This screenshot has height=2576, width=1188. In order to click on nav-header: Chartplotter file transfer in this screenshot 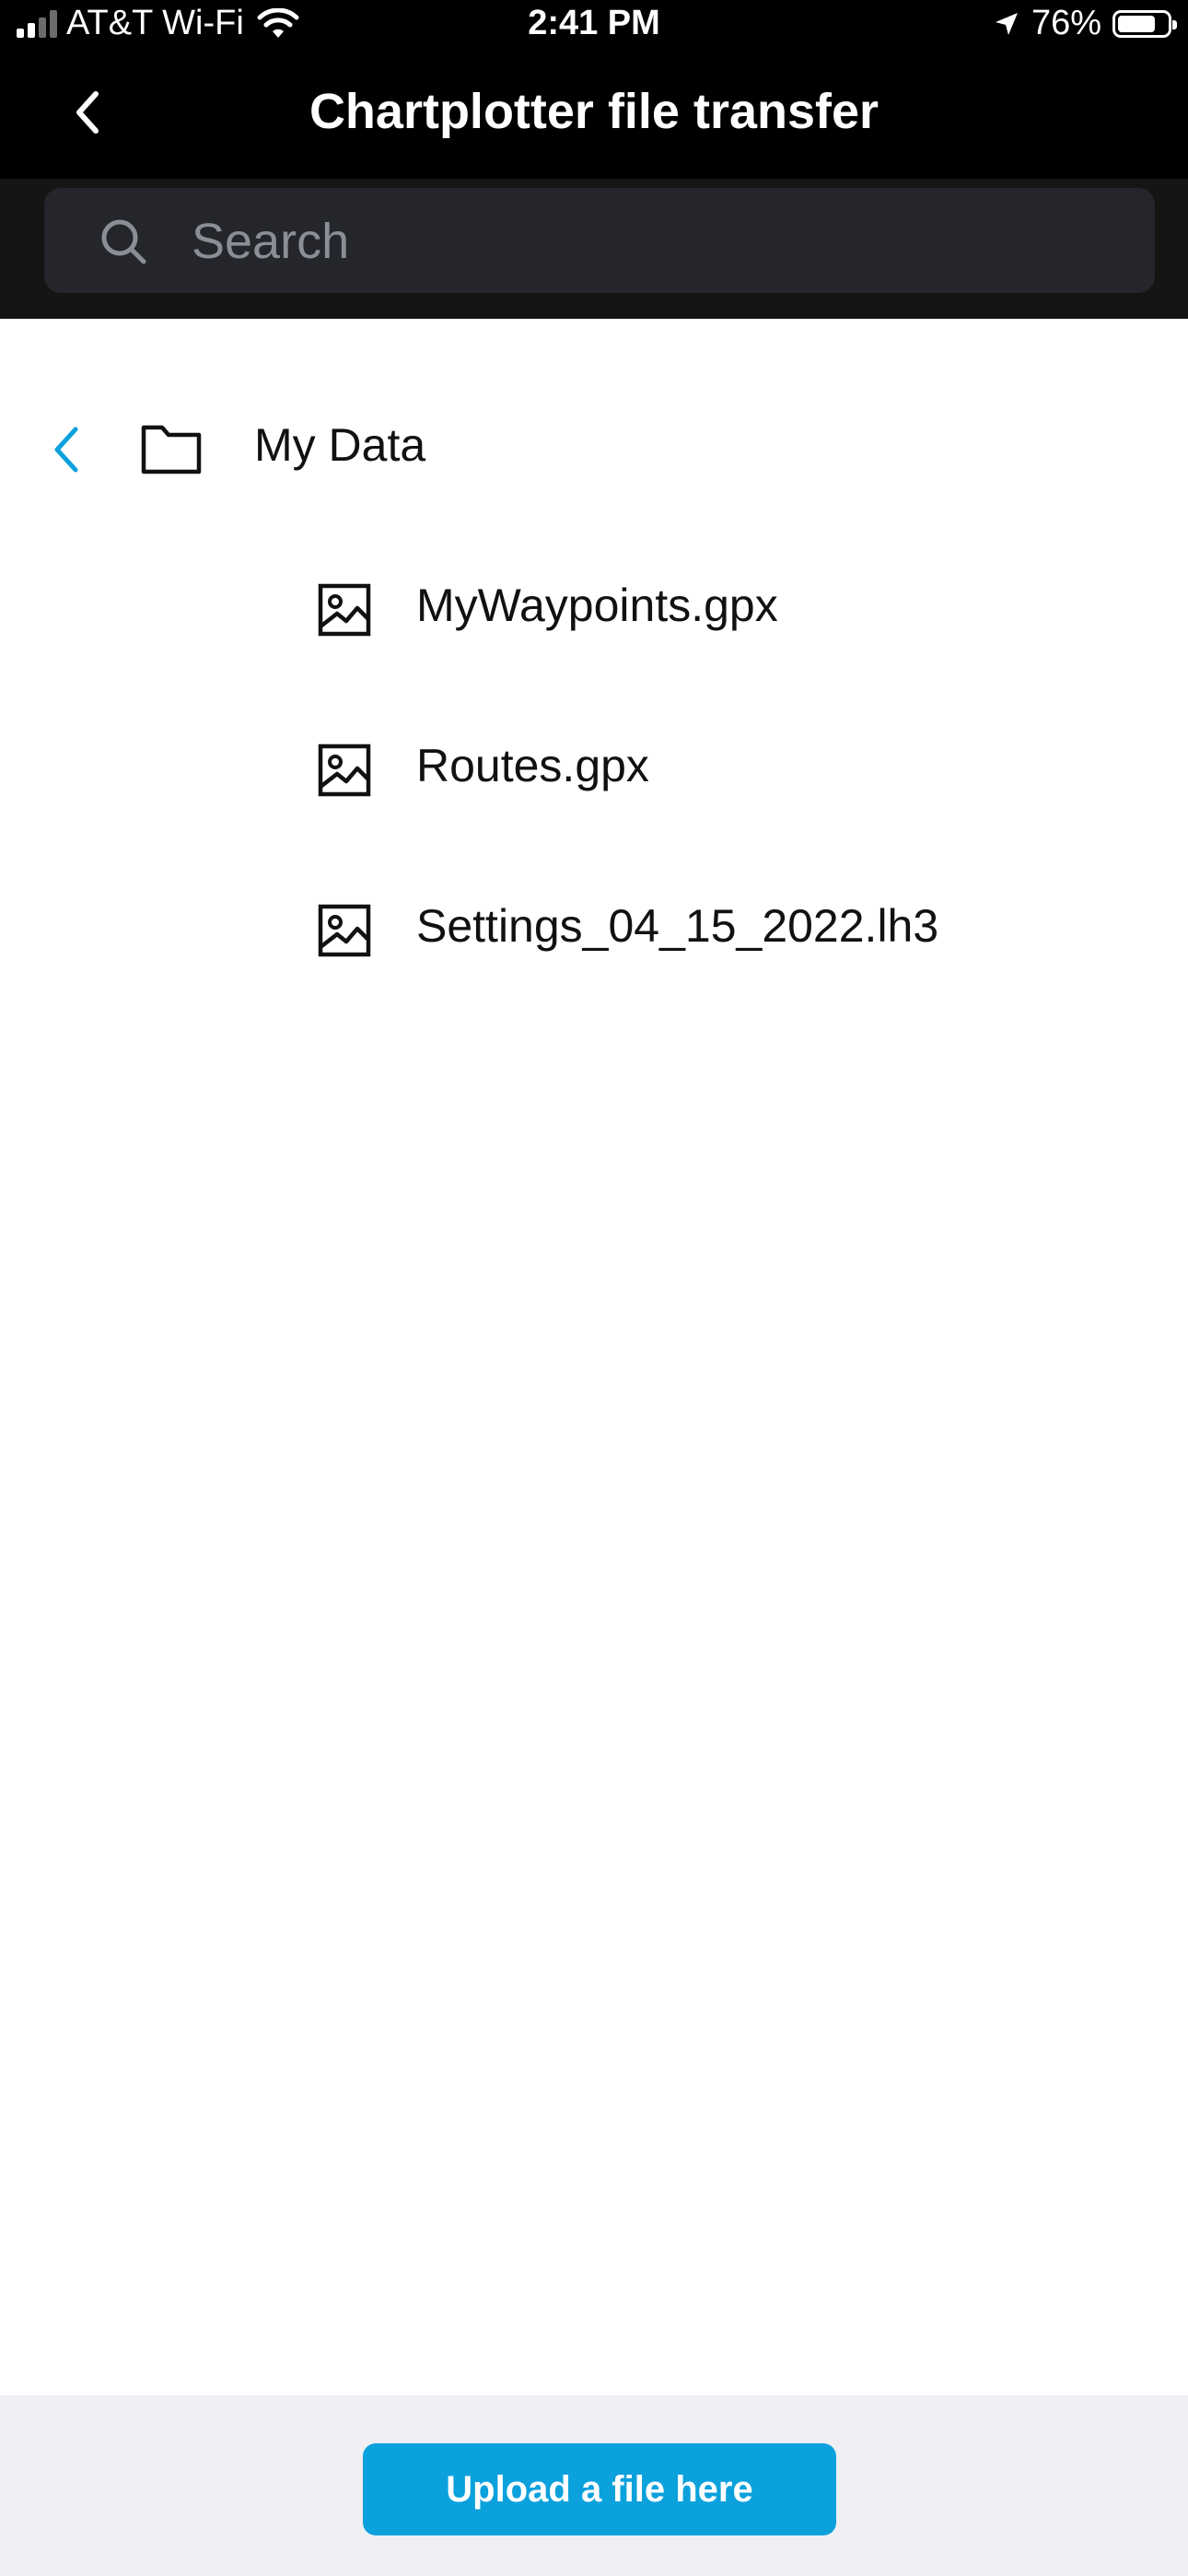, I will do `click(594, 113)`.